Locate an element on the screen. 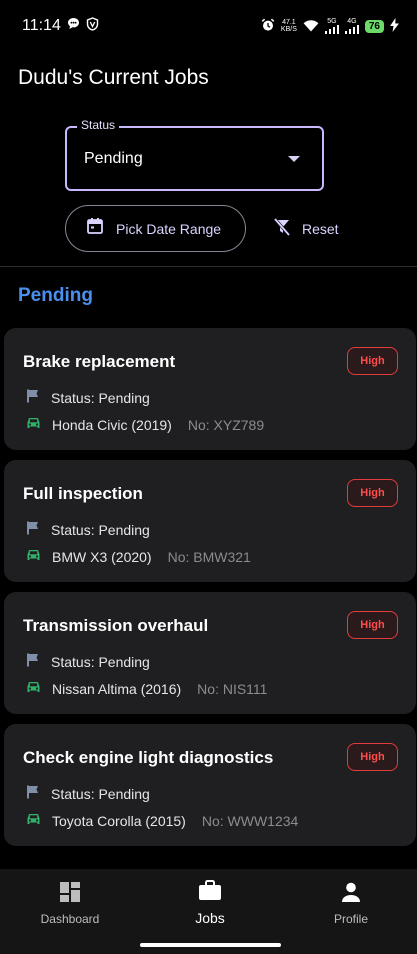 The width and height of the screenshot is (417, 954). bottom-nav: Dashboard Jobs Profile is located at coordinates (208, 911).